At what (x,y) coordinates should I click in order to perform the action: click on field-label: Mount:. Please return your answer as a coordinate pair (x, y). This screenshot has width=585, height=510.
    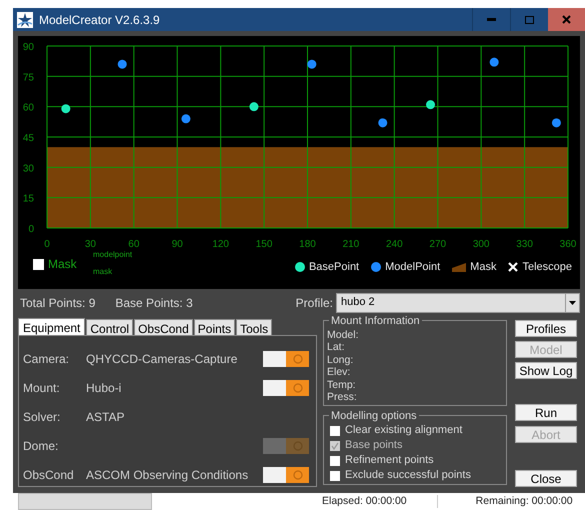
    Looking at the image, I should click on (42, 388).